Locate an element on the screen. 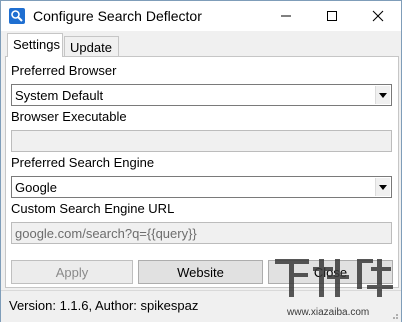 Image resolution: width=402 pixels, height=322 pixels. custom-search-engine-url-field is located at coordinates (201, 233).